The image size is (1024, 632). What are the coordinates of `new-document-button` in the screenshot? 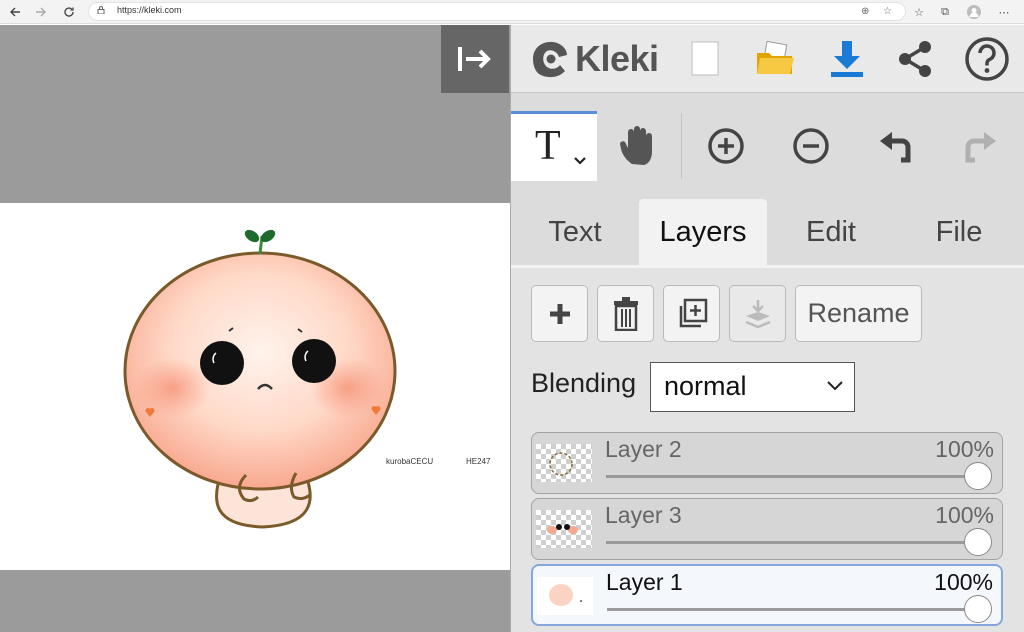 It's located at (705, 59).